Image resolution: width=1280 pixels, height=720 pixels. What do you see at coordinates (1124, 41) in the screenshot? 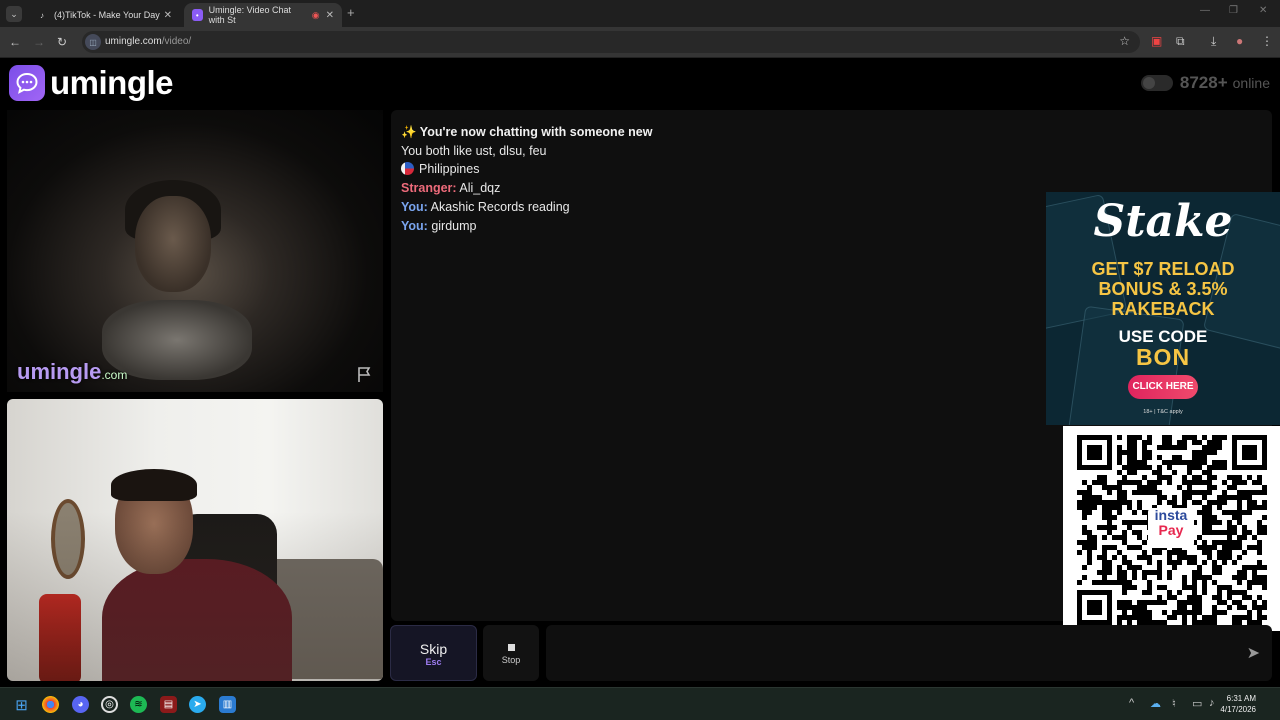
I see `bookmark-star-icon: ☆` at bounding box center [1124, 41].